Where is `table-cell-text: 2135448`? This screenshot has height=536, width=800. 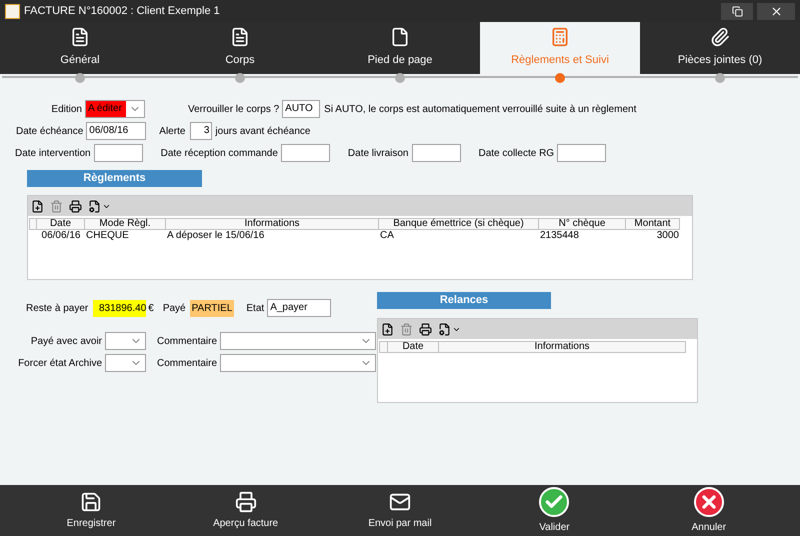 table-cell-text: 2135448 is located at coordinates (559, 236).